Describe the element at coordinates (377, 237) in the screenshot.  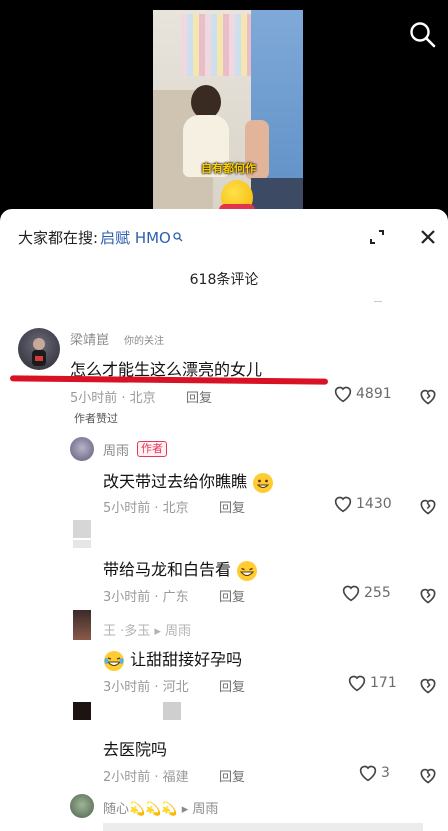
I see `expand-icon` at that location.